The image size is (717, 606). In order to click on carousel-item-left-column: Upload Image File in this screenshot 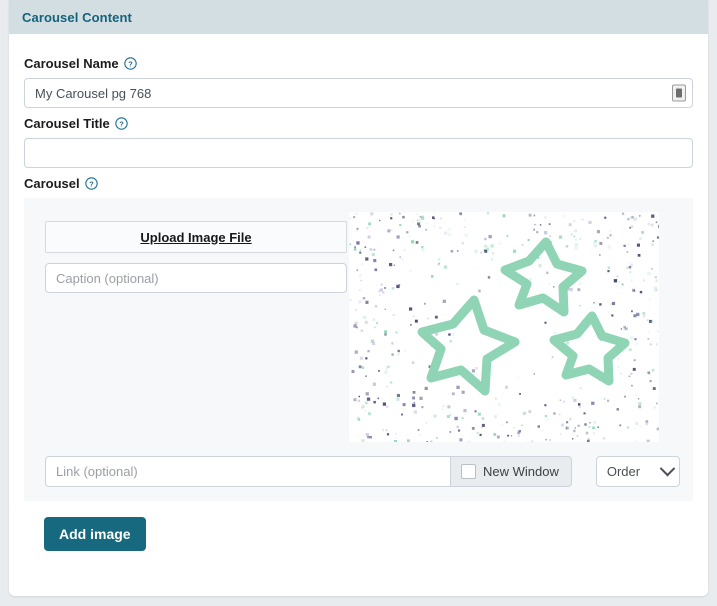, I will do `click(192, 252)`.